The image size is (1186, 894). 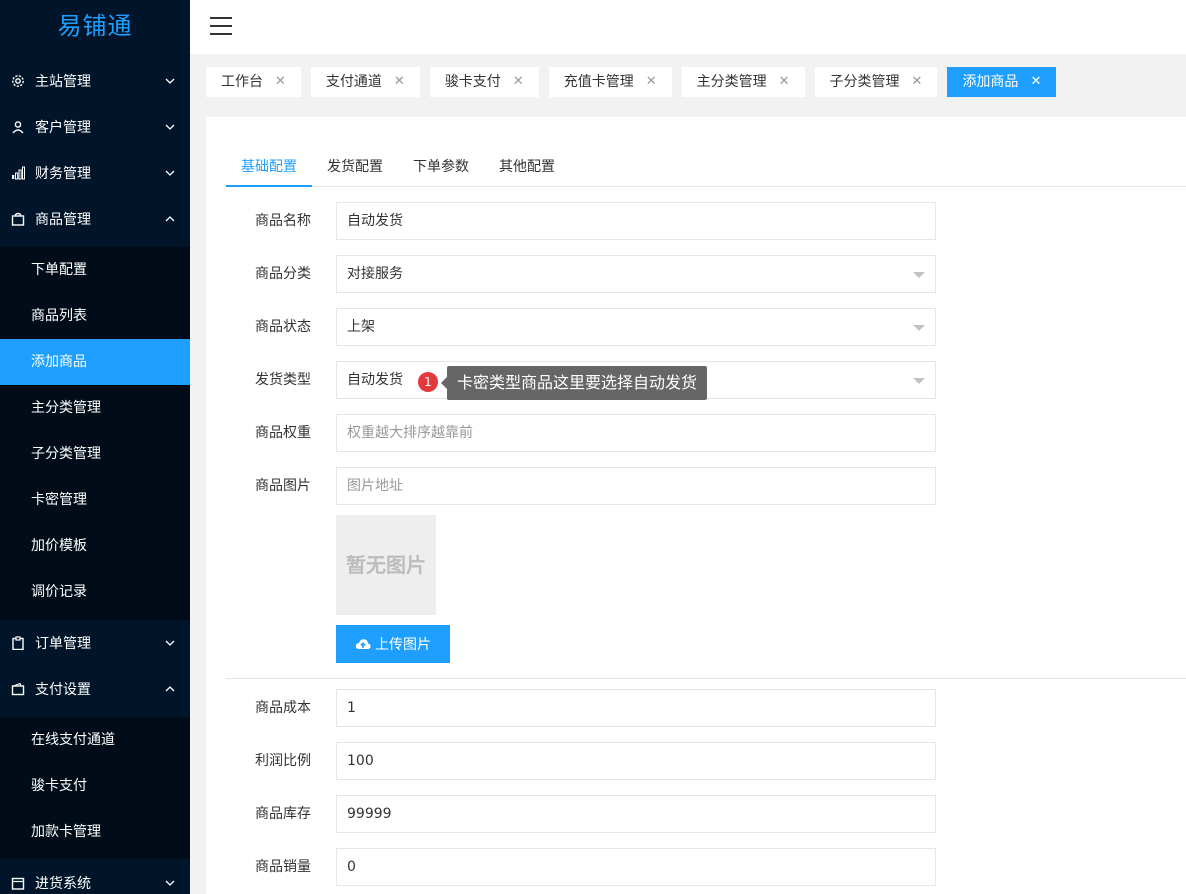 I want to click on sidebar-item-topup-cards: 加款卡管理, so click(x=95, y=832).